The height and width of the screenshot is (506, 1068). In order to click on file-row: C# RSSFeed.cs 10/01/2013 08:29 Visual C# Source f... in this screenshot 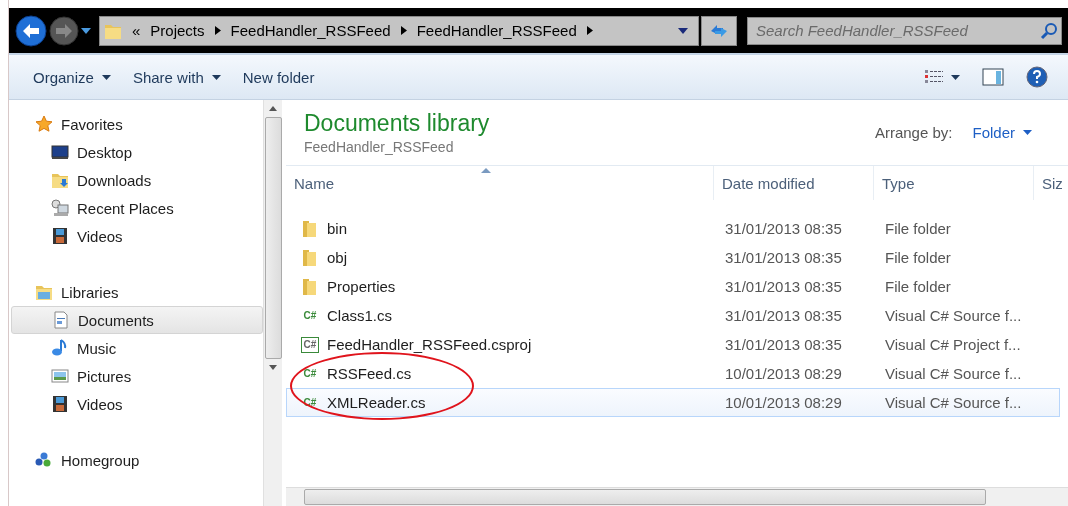, I will do `click(673, 373)`.